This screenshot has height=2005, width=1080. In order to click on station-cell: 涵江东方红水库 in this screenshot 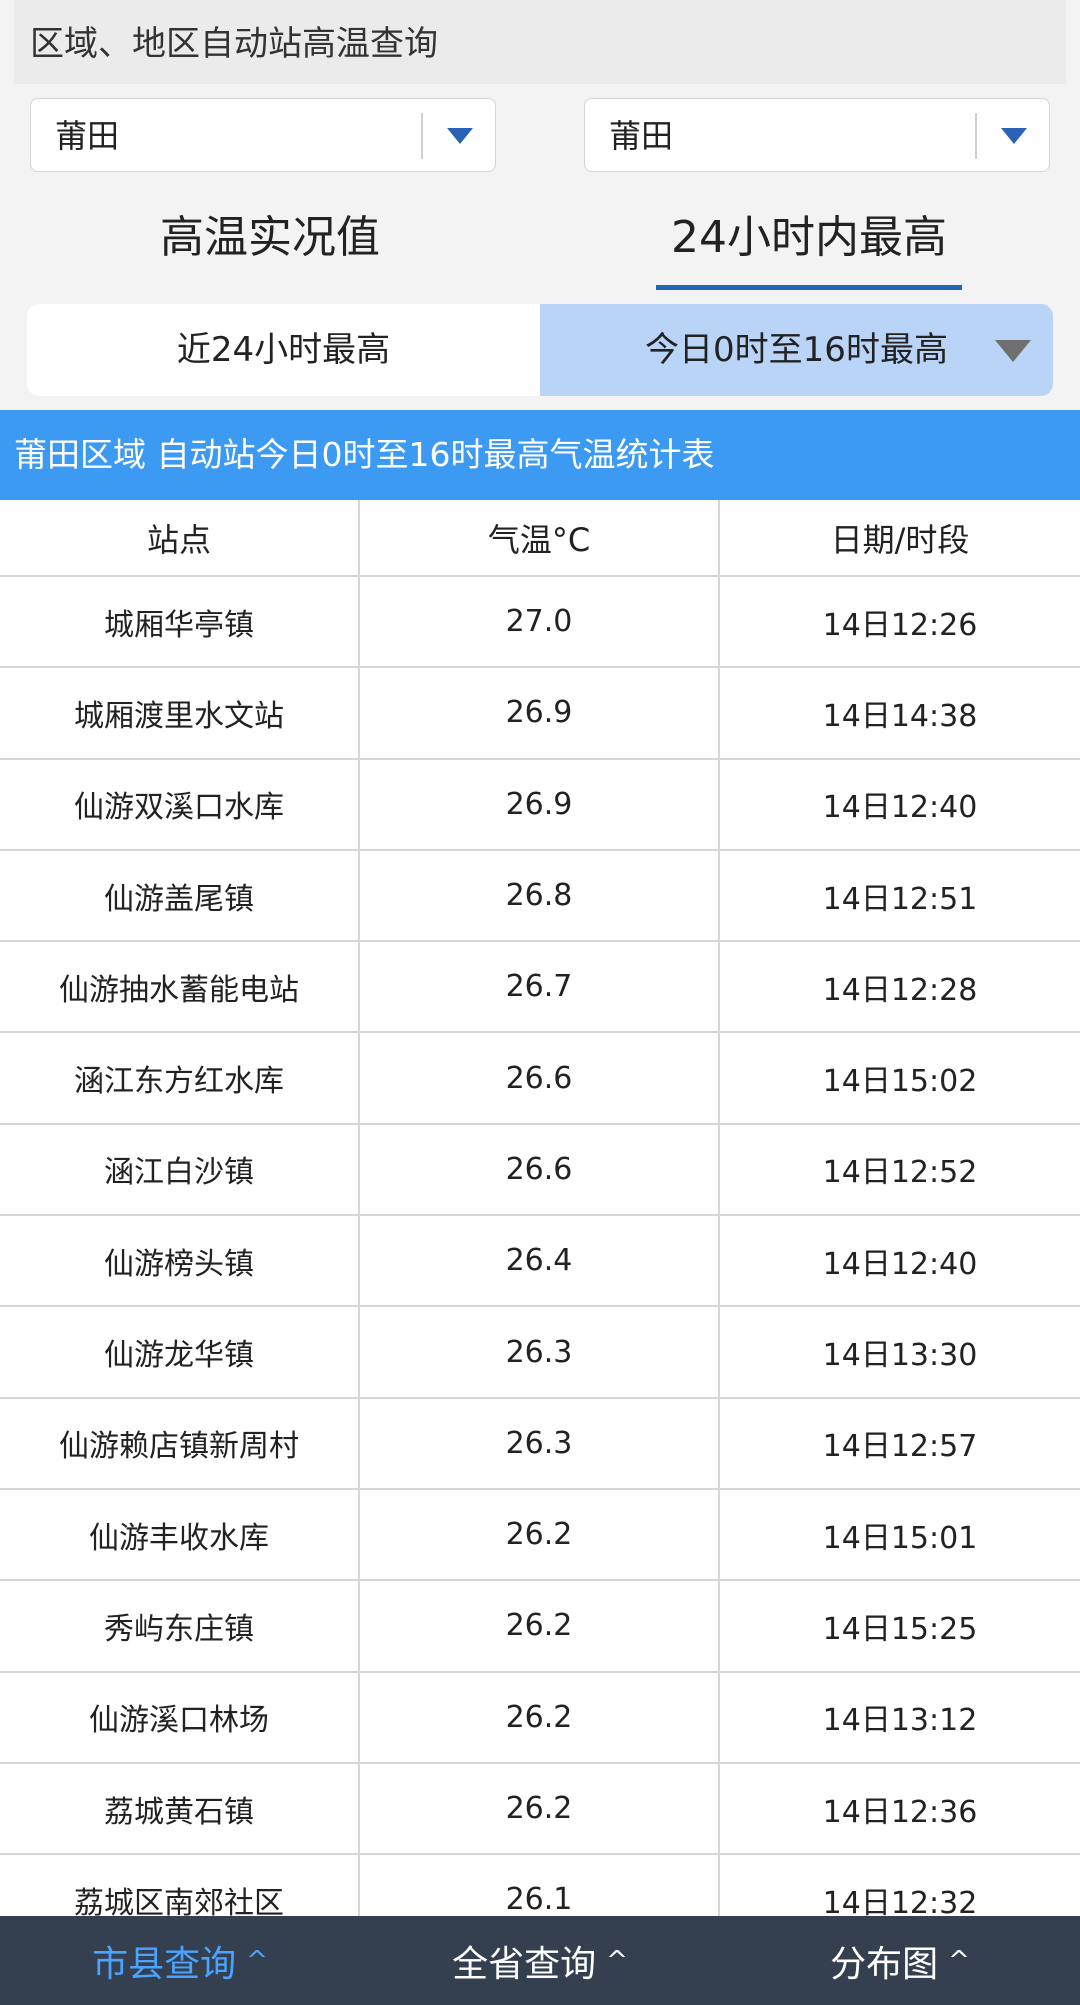, I will do `click(180, 1078)`.